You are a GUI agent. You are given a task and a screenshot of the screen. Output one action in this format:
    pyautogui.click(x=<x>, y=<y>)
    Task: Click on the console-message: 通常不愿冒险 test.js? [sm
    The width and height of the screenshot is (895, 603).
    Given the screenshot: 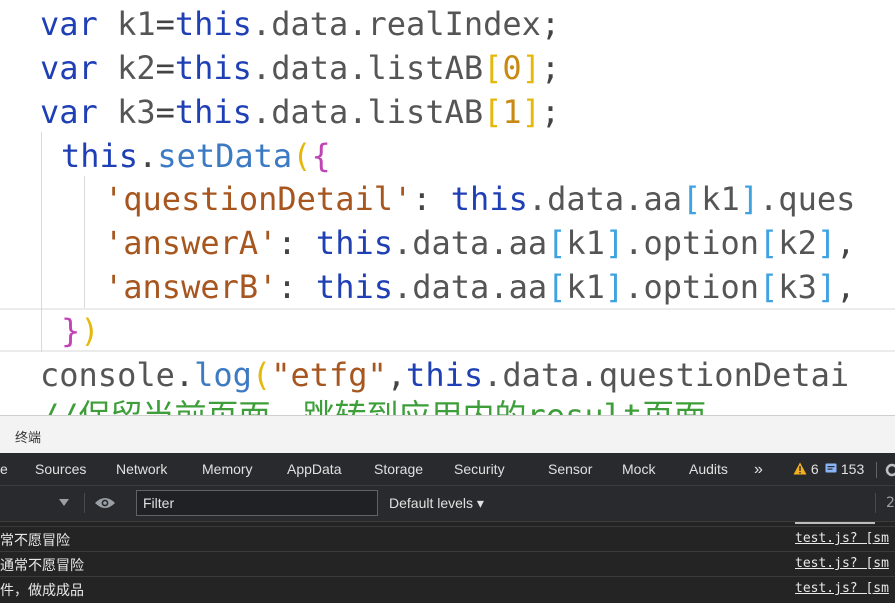 What is the action you would take?
    pyautogui.click(x=447, y=564)
    